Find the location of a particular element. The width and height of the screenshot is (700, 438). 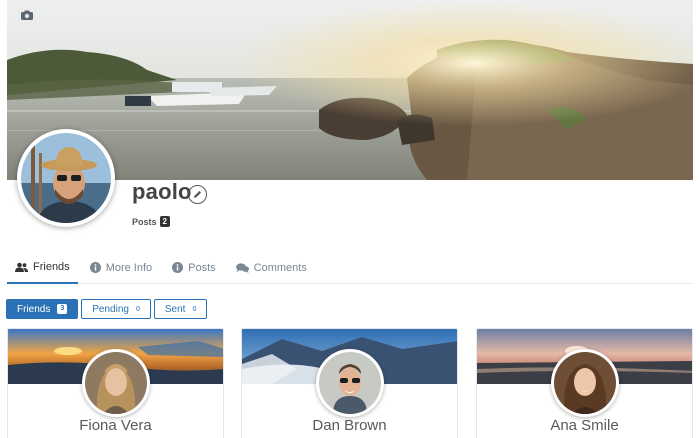

camera-icon is located at coordinates (27, 15).